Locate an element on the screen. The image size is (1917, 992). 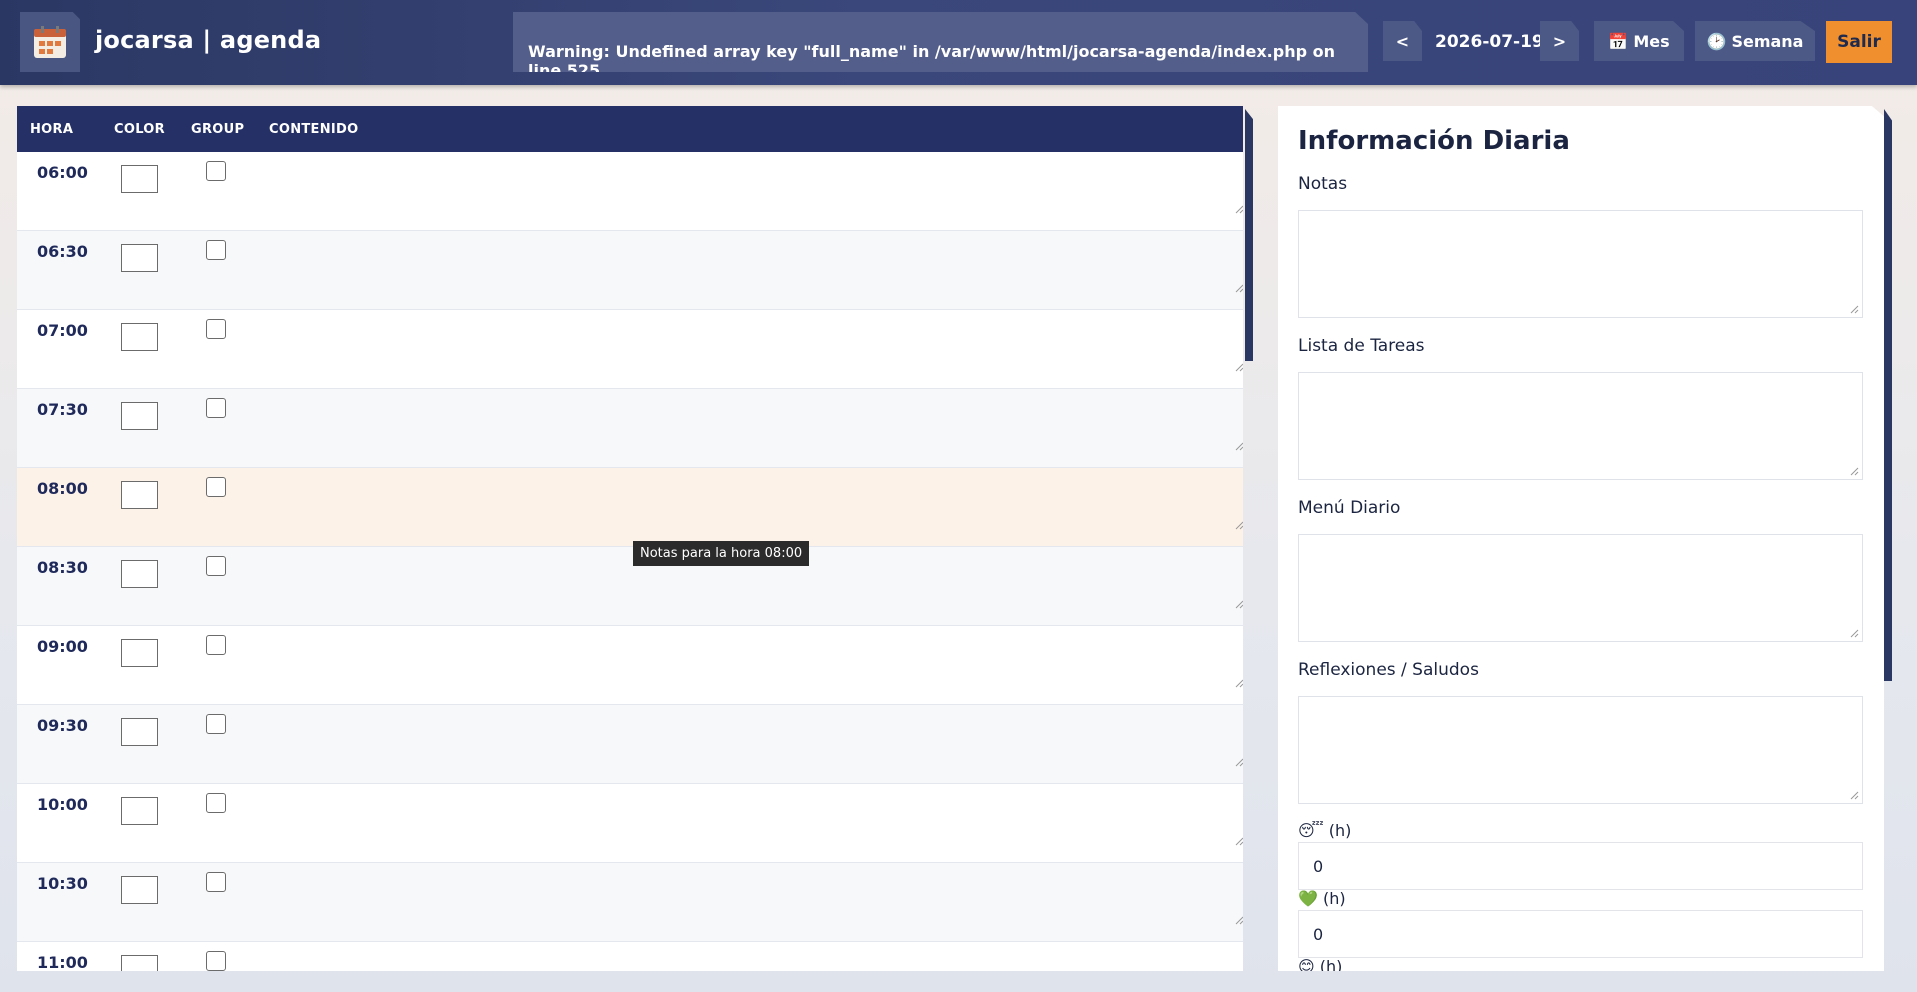
tasks-label: Lista de Tareas is located at coordinates (1361, 346).